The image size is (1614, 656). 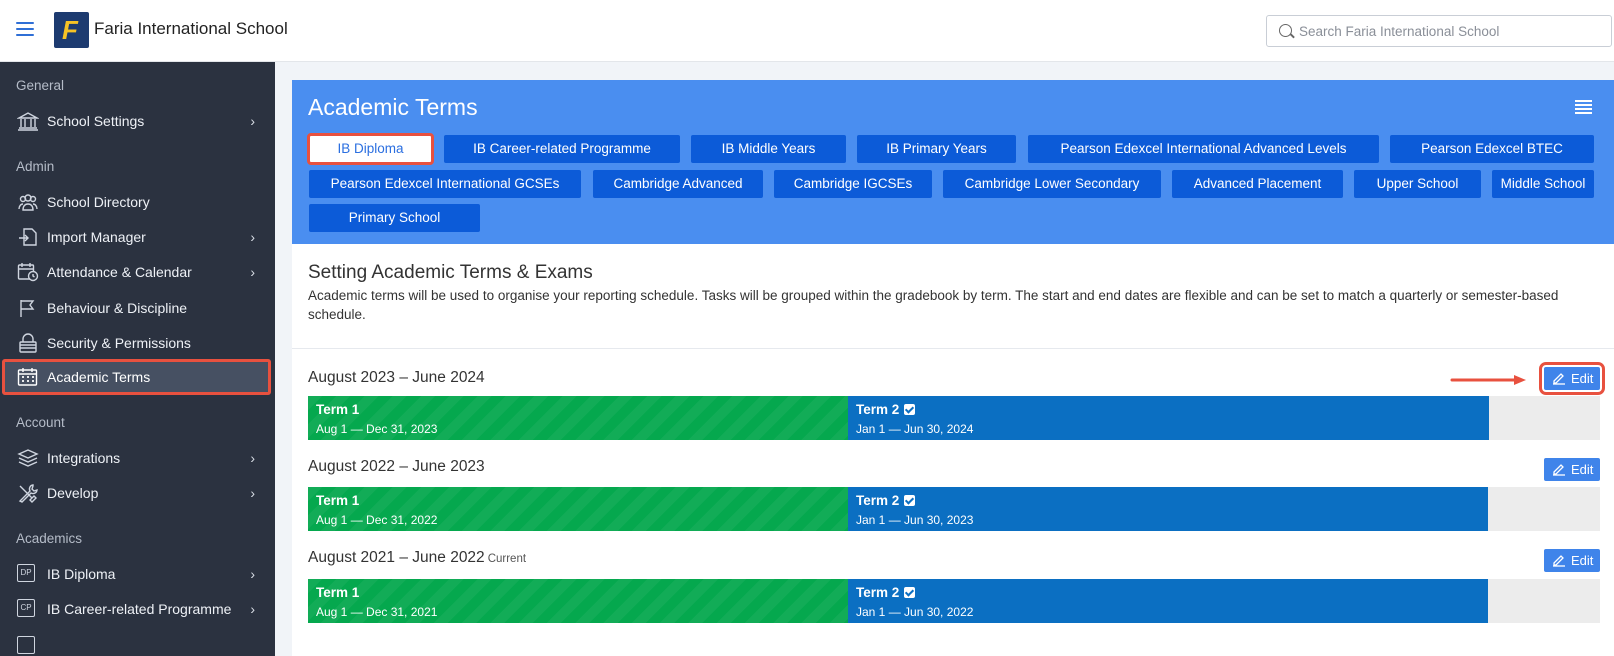 I want to click on year-title: August 2021 – June 2022 Current, so click(x=417, y=557).